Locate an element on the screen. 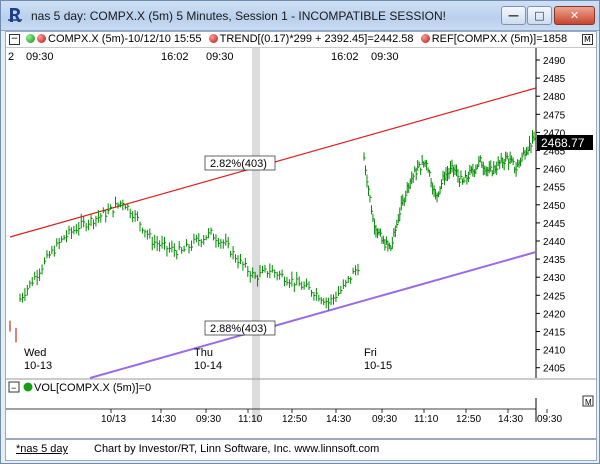 The image size is (600, 464). svg-text: Thu is located at coordinates (203, 353).